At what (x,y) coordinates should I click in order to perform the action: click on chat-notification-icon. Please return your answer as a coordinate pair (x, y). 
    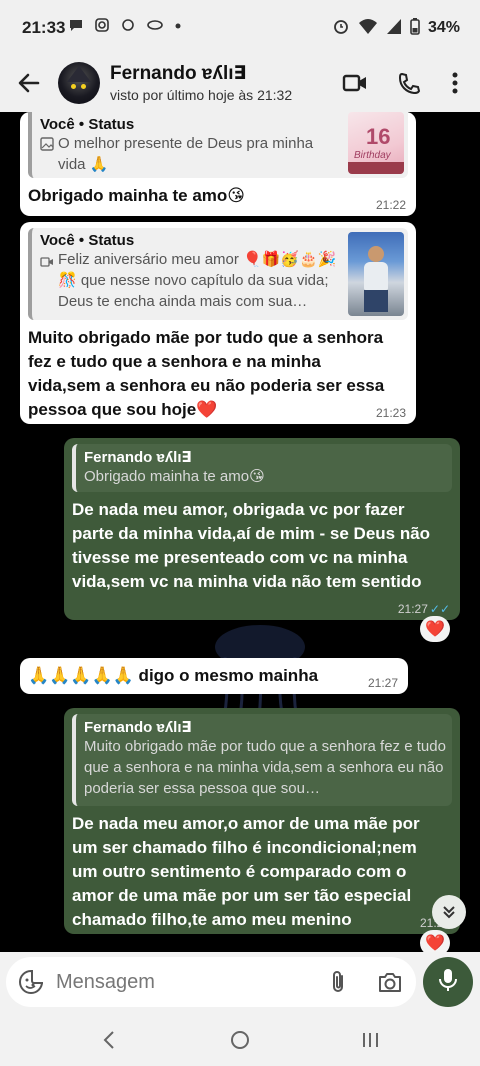
    Looking at the image, I should click on (76, 27).